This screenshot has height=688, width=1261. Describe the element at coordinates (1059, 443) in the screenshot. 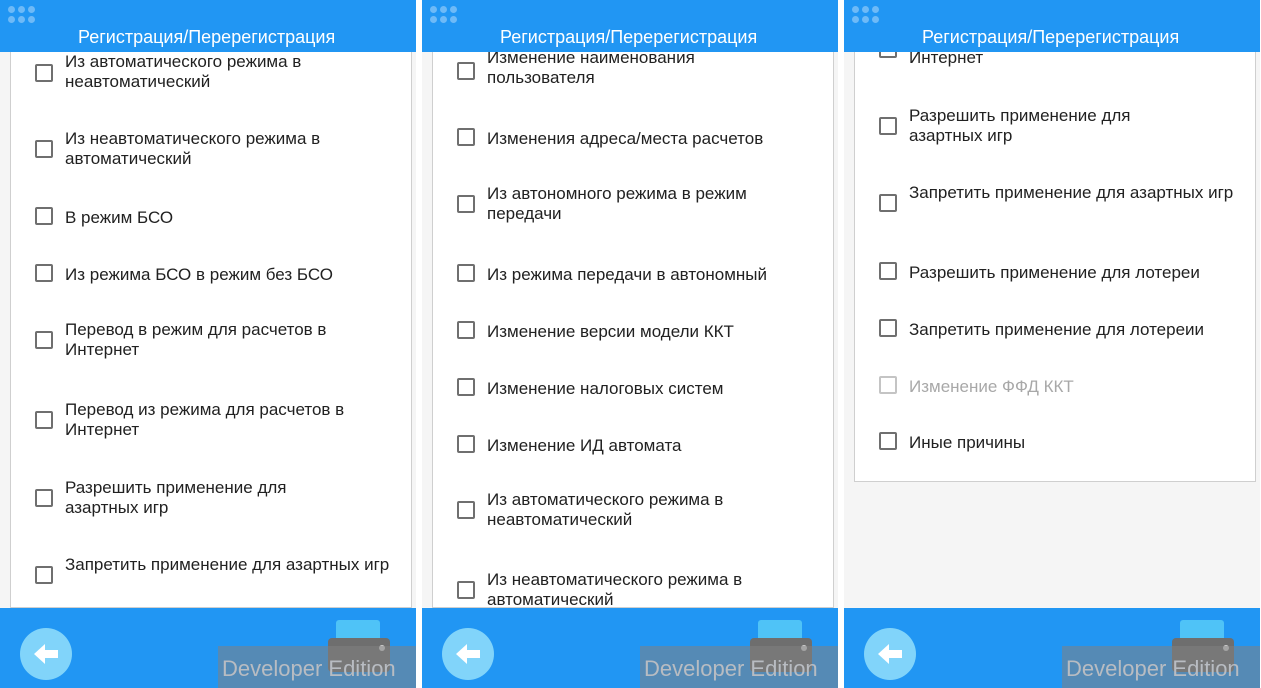

I see `checkbox-label: Иные причины` at that location.